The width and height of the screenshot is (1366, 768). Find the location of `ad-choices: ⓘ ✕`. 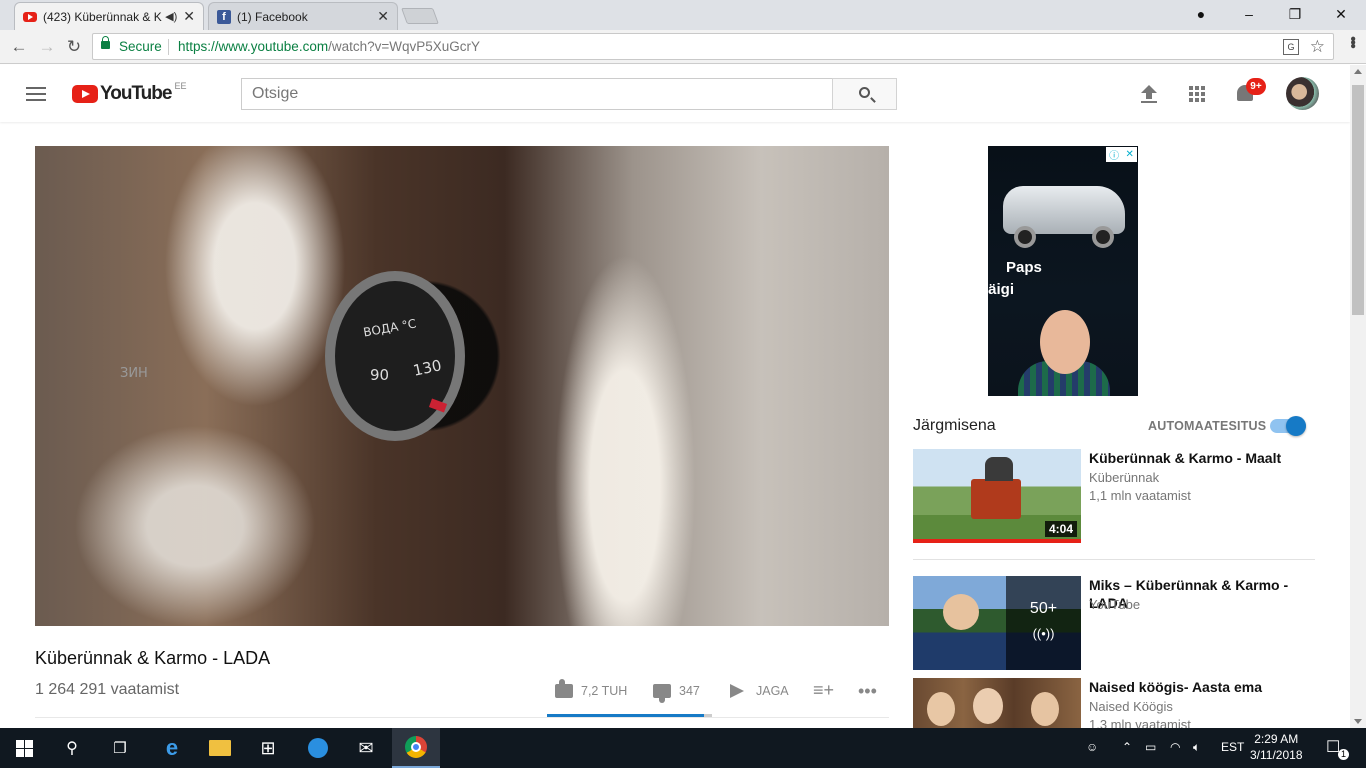

ad-choices: ⓘ ✕ is located at coordinates (1121, 154).